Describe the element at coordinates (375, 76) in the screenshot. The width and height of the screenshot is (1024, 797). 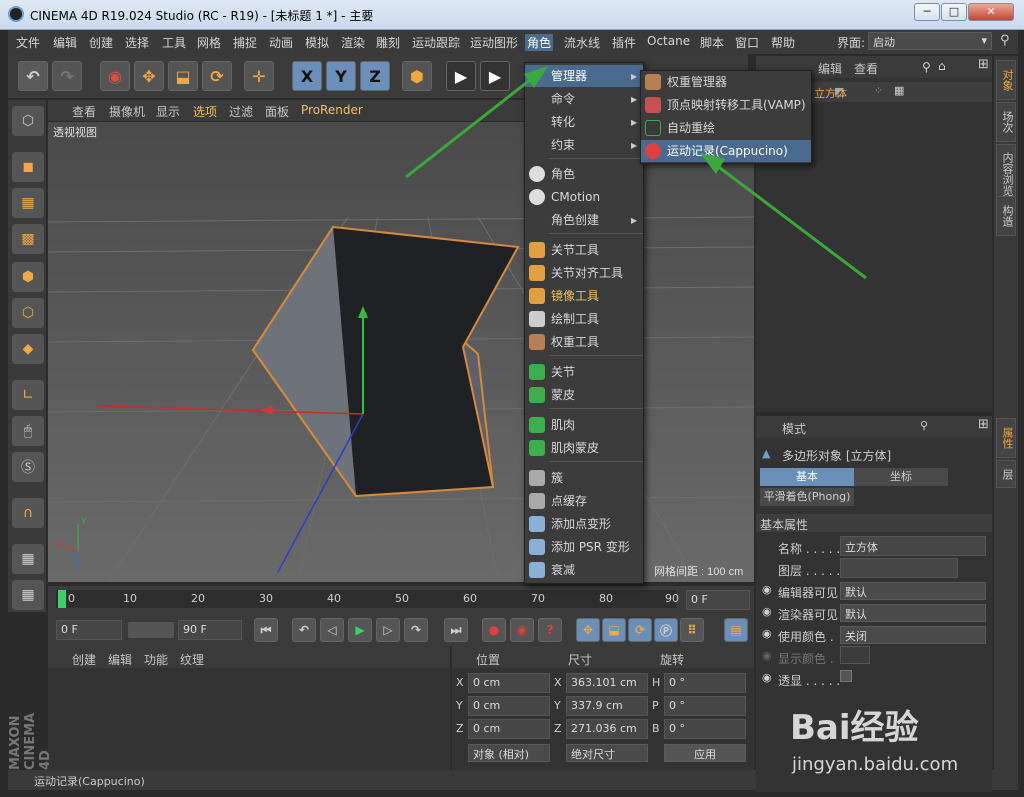
I see `z-axis-button: Z` at that location.